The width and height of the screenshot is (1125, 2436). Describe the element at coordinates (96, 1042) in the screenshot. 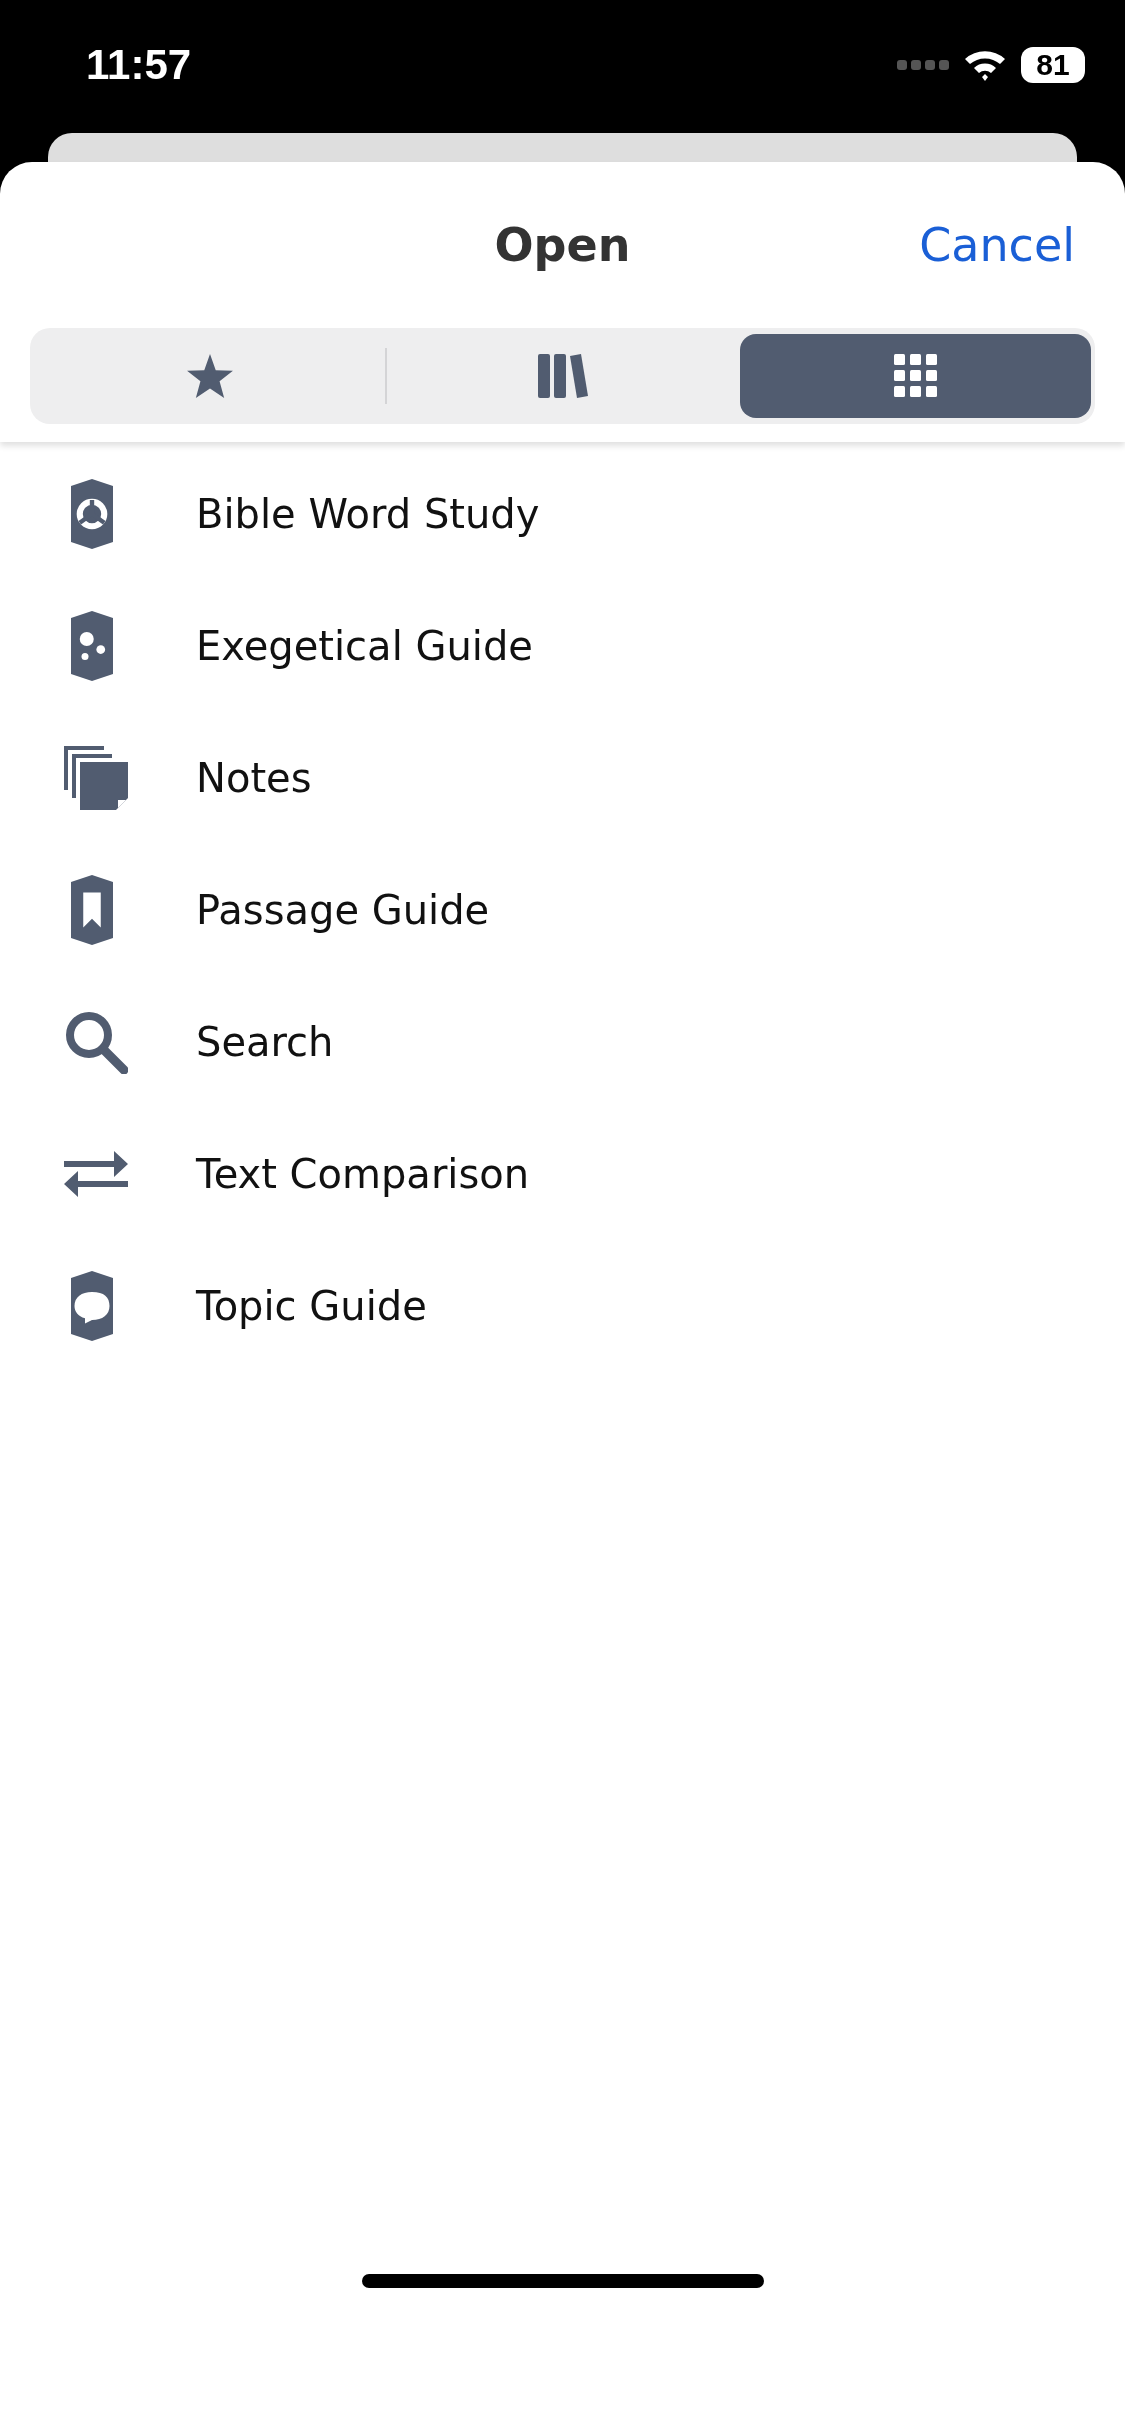

I see `search-icon` at that location.